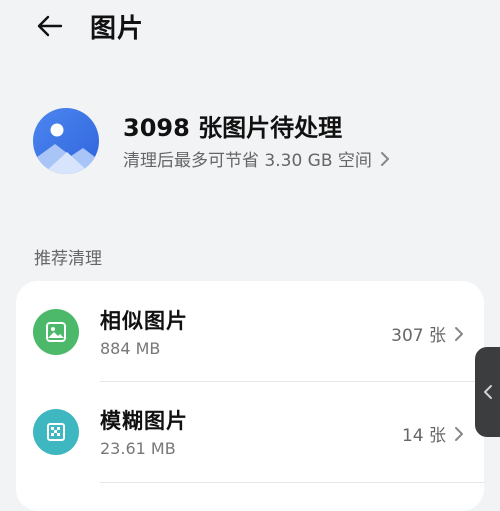 The width and height of the screenshot is (500, 511). I want to click on arrow-left-icon, so click(50, 26).